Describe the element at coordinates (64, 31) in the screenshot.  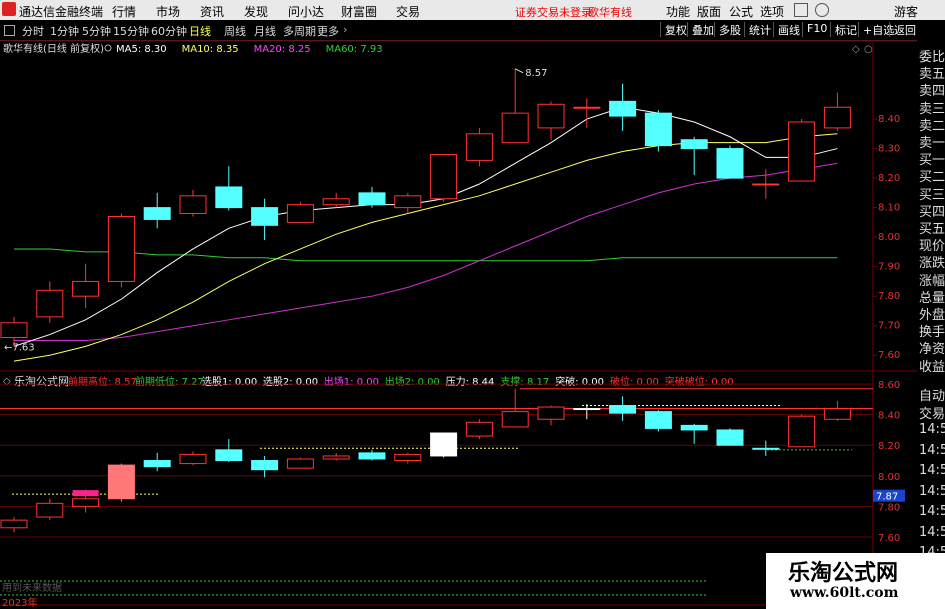
I see `period-1min: 1分钟` at that location.